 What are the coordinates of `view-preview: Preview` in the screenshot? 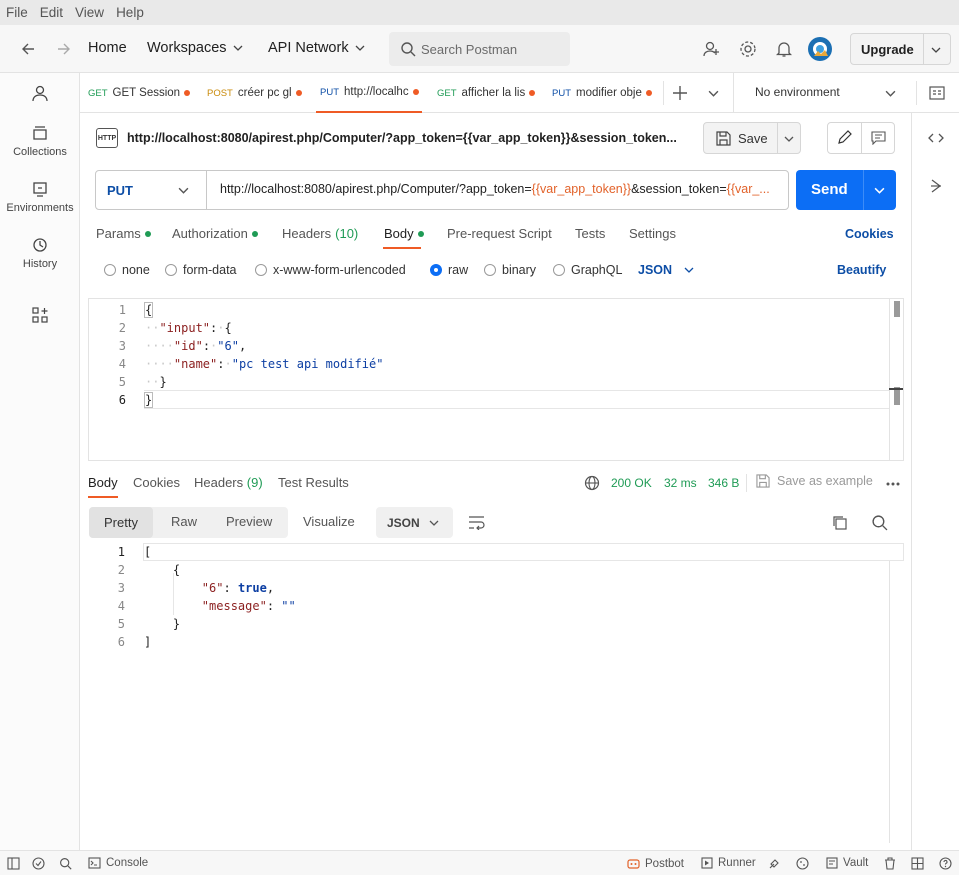 It's located at (249, 521).